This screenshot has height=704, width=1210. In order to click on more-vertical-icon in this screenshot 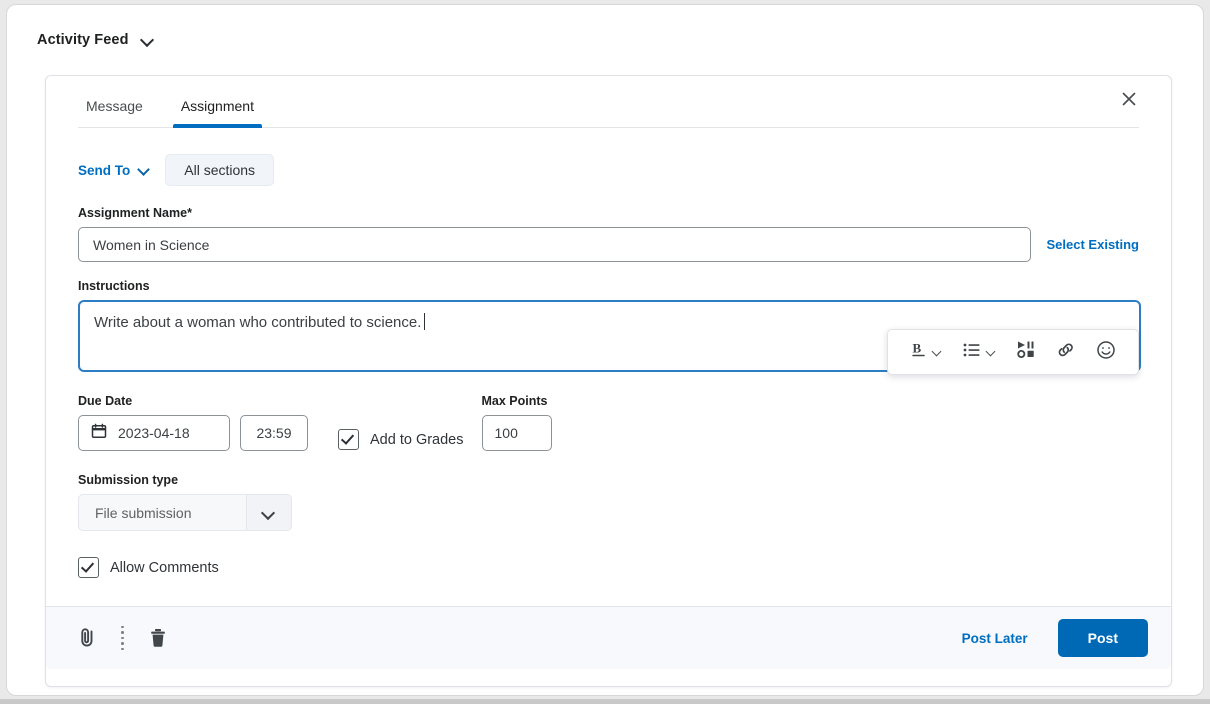, I will do `click(122, 638)`.